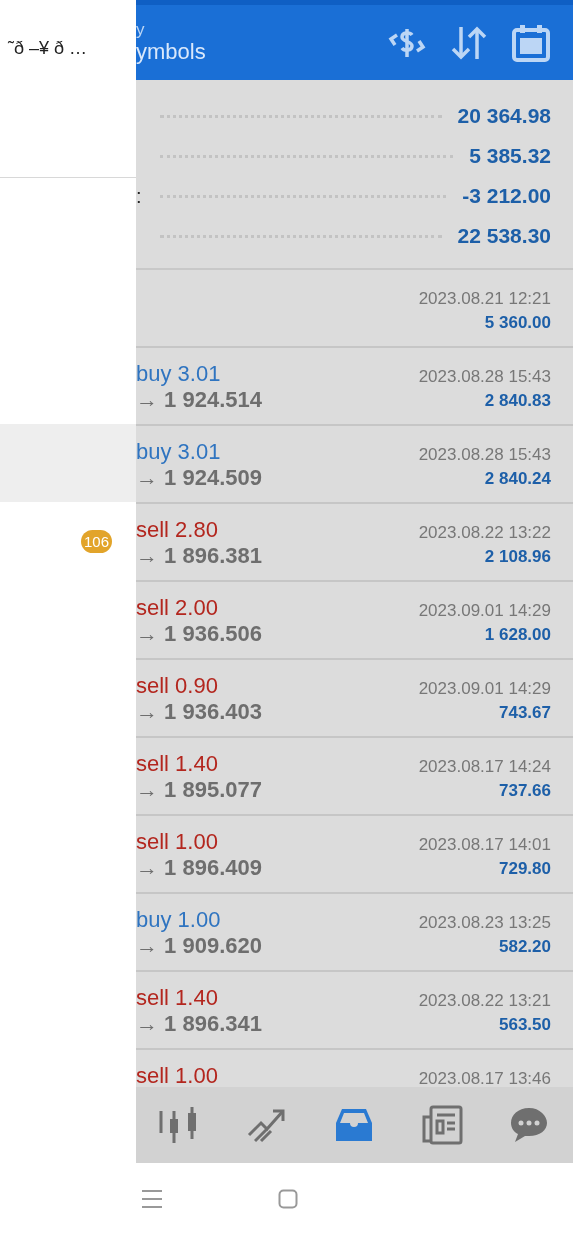  What do you see at coordinates (484, 845) in the screenshot?
I see `deal-time: 2023.08.17 14:01` at bounding box center [484, 845].